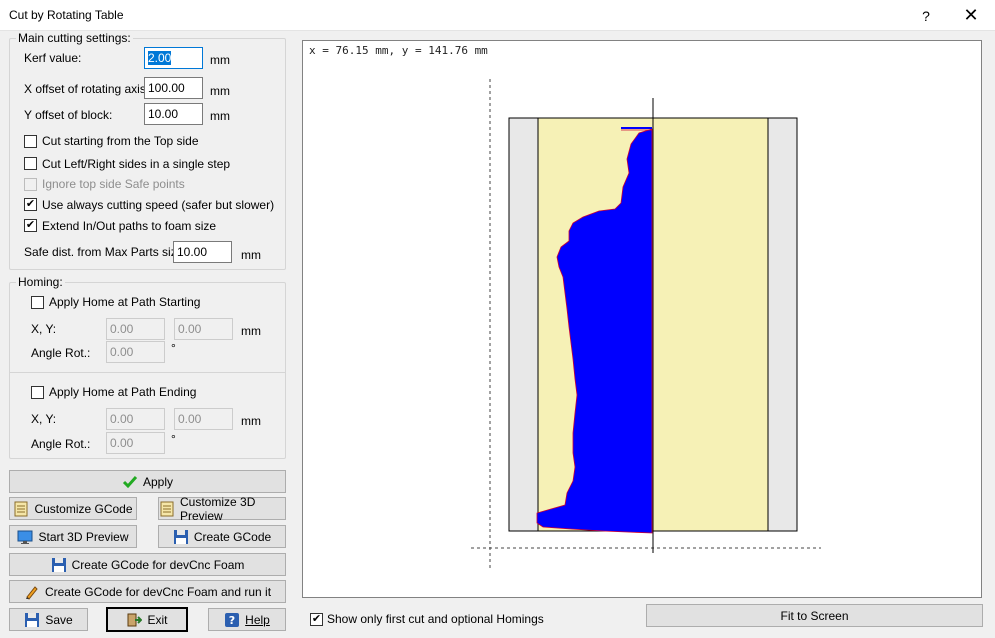 The width and height of the screenshot is (995, 638). I want to click on home-start-label: Apply Home at Path Starting, so click(125, 302).